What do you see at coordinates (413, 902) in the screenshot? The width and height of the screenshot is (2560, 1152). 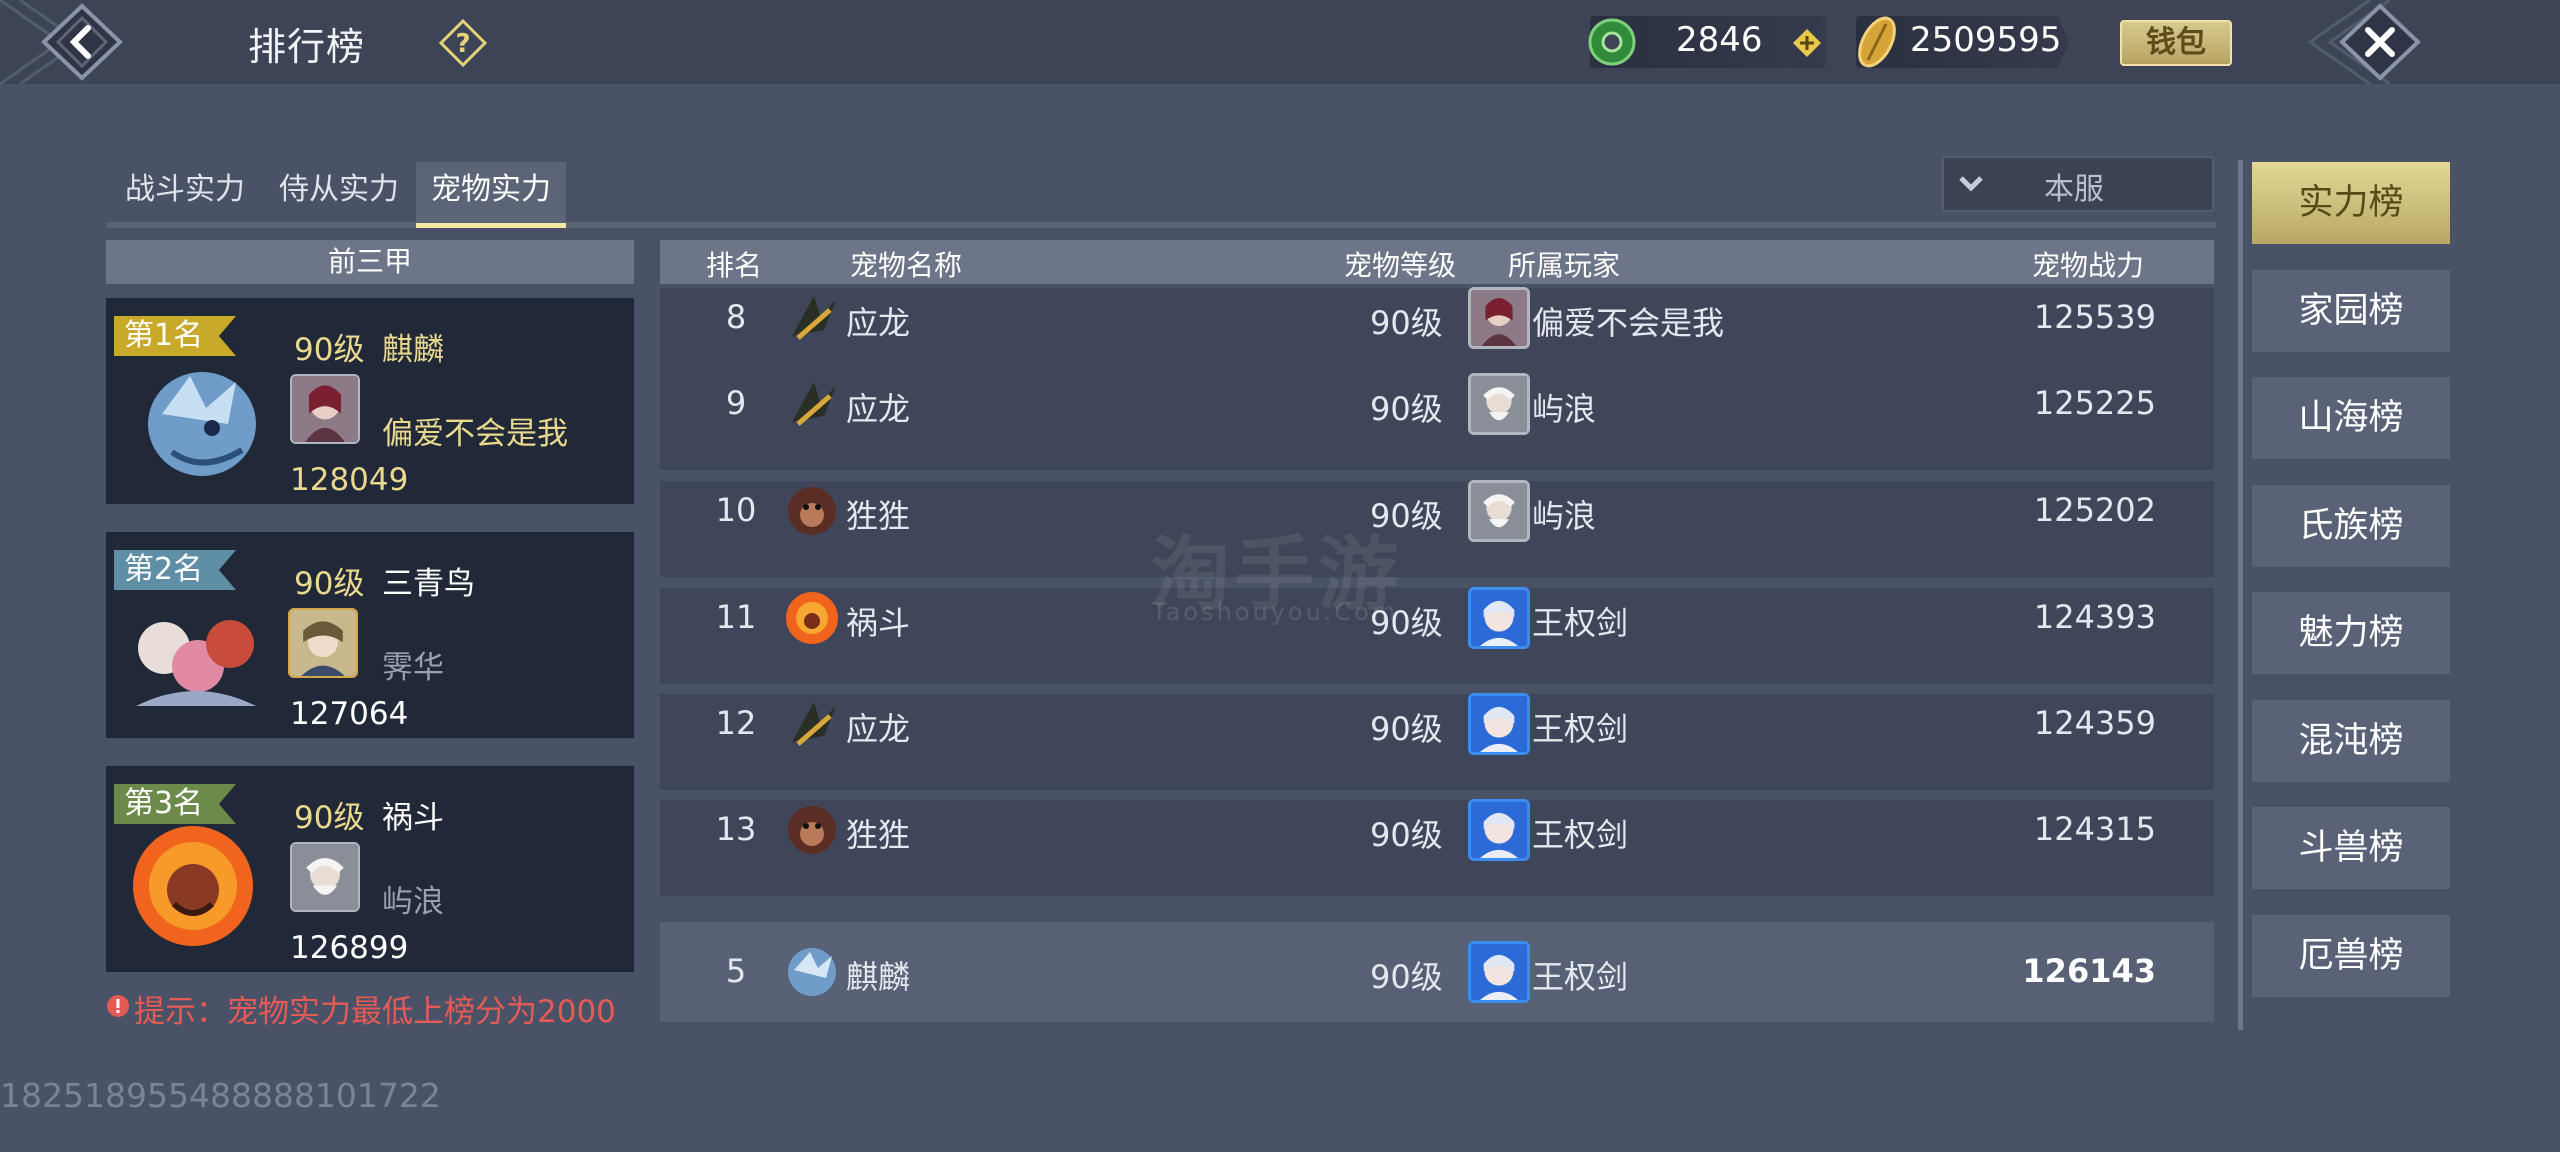 I see `player-name: 屿浪` at bounding box center [413, 902].